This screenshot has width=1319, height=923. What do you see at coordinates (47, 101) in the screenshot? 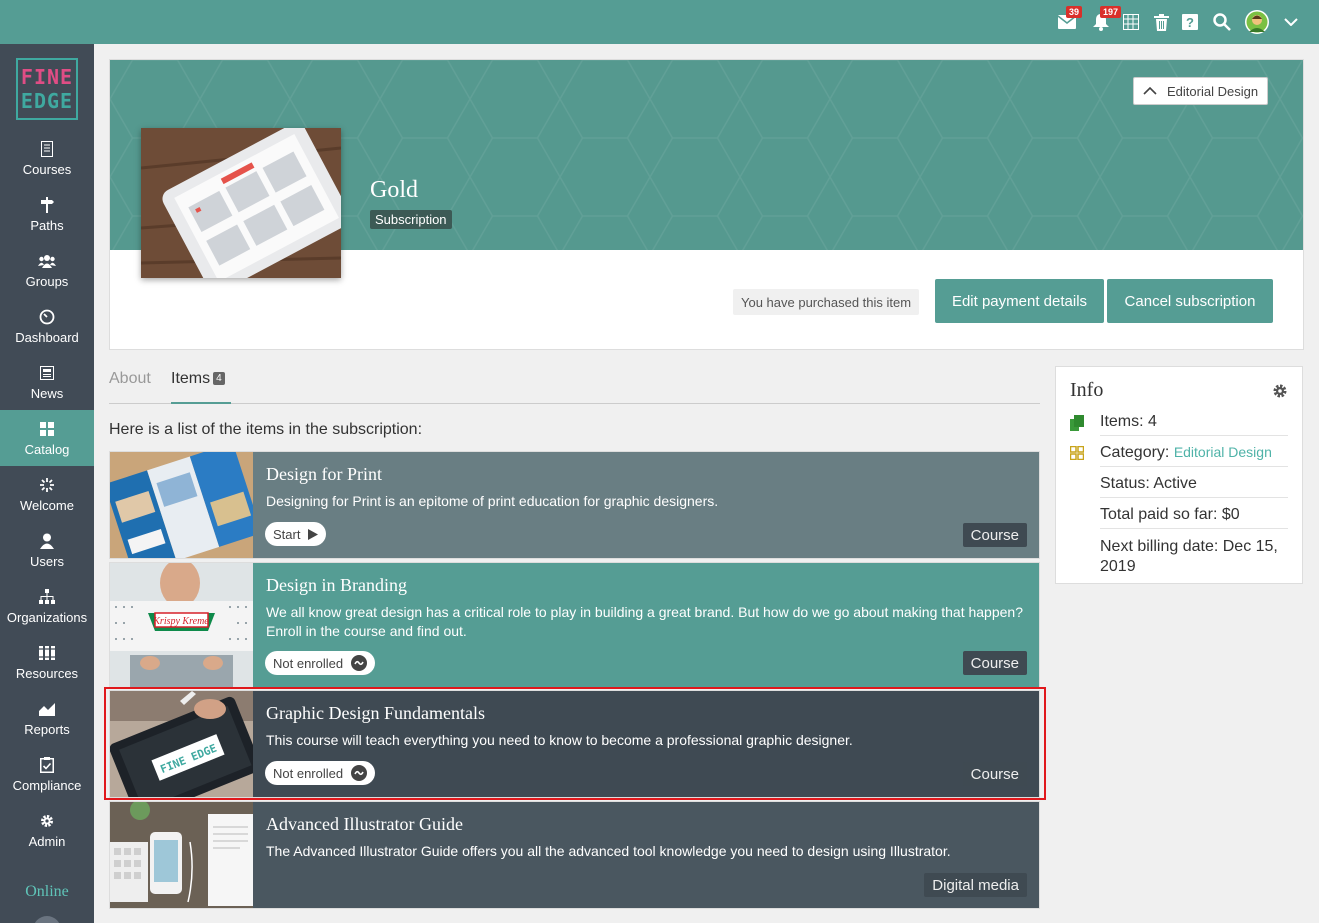
I see `logo-text-bottom: EDGE` at bounding box center [47, 101].